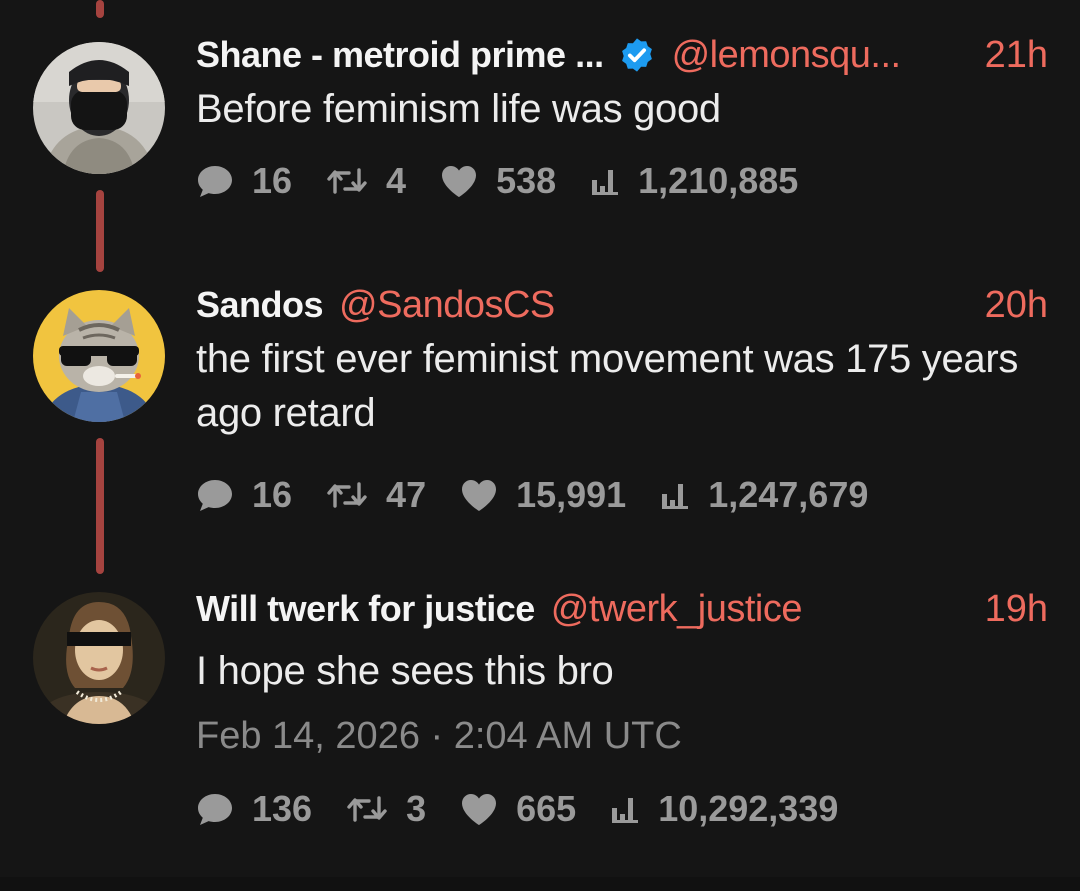 This screenshot has width=1080, height=891. I want to click on tweet-date: Feb 14, 2026 · 2:04 AM UTC, so click(622, 736).